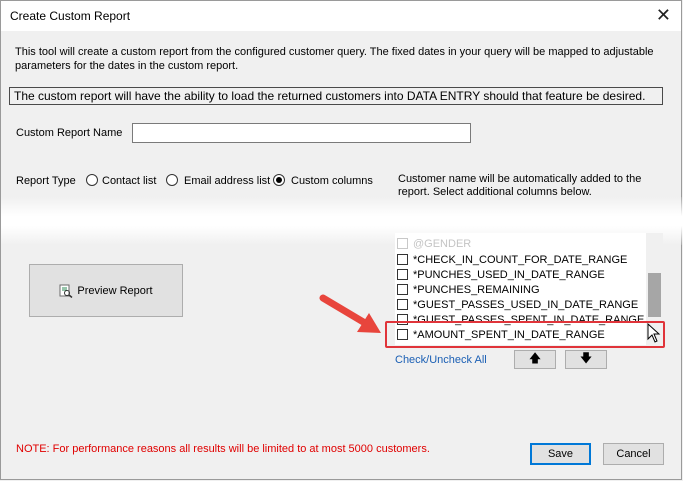 The width and height of the screenshot is (683, 481). What do you see at coordinates (332, 181) in the screenshot?
I see `radio-custom-columns-label: Custom columns` at bounding box center [332, 181].